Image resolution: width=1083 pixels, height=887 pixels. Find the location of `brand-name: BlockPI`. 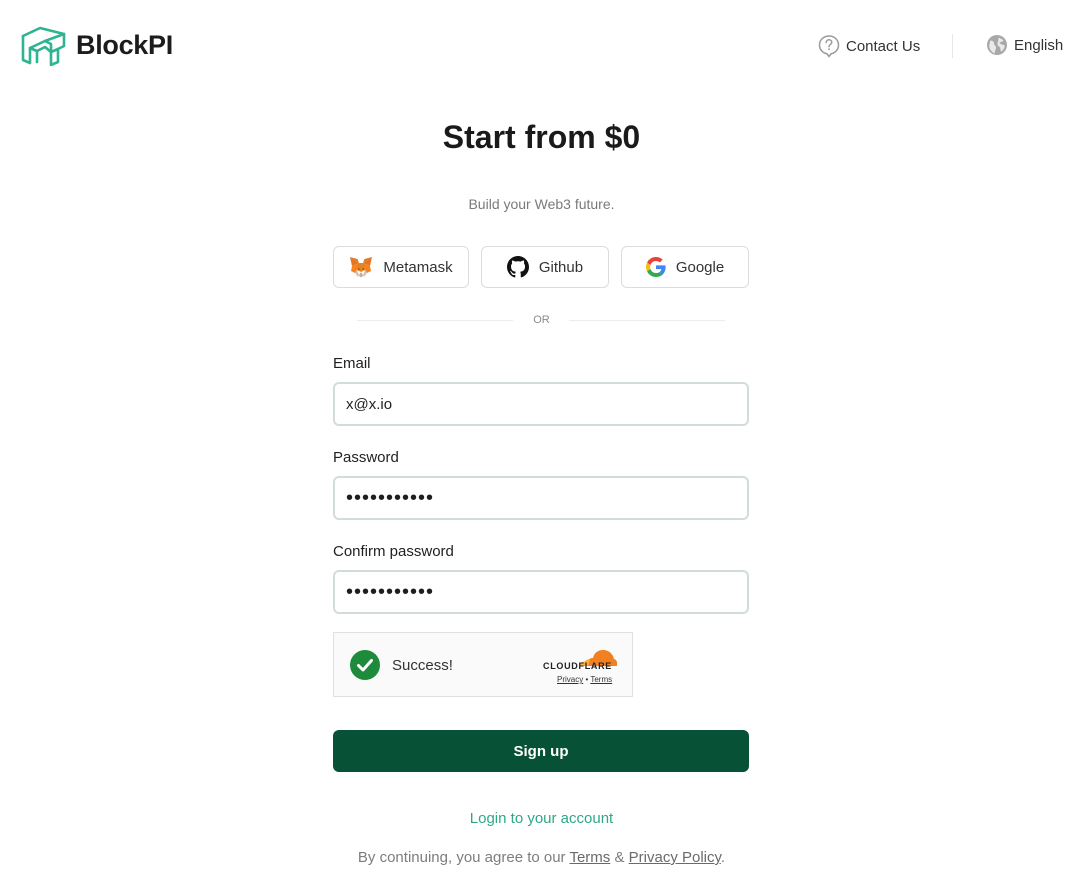

brand-name: BlockPI is located at coordinates (124, 44).